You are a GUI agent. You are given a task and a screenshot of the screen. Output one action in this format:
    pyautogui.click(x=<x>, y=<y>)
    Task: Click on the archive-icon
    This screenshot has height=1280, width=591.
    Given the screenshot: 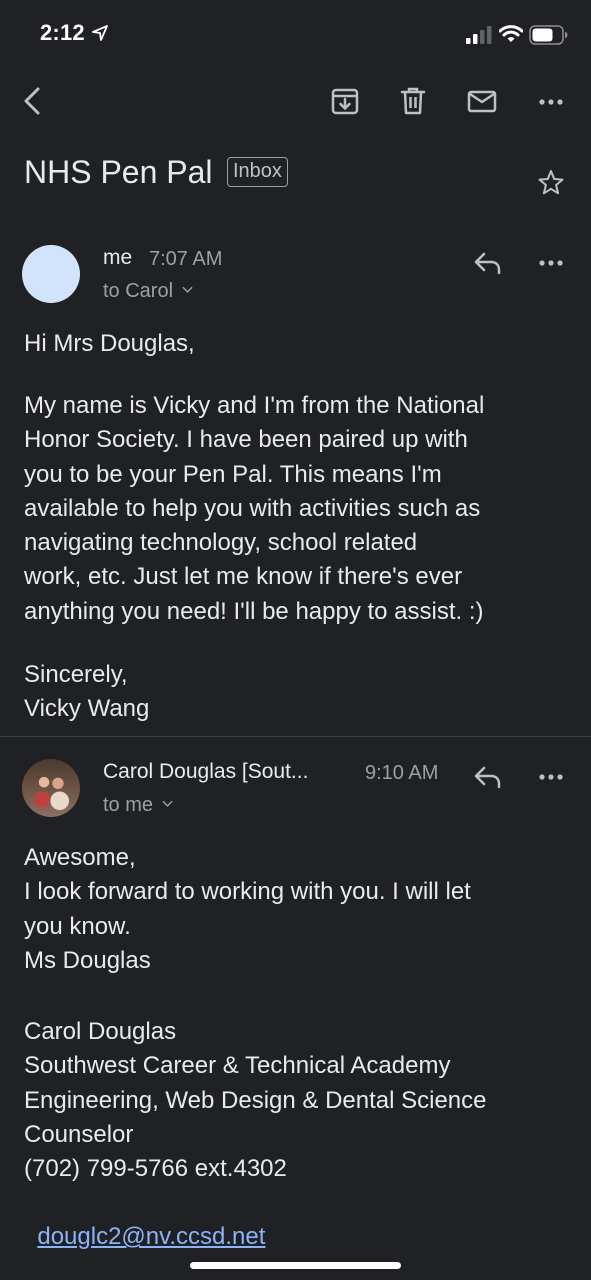 What is the action you would take?
    pyautogui.click(x=345, y=101)
    